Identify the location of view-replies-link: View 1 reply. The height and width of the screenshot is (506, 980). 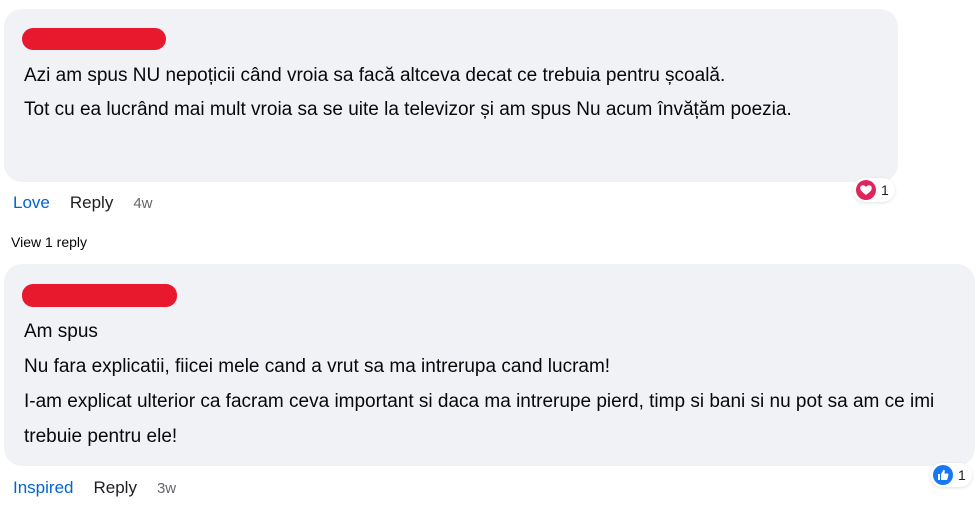
(49, 242).